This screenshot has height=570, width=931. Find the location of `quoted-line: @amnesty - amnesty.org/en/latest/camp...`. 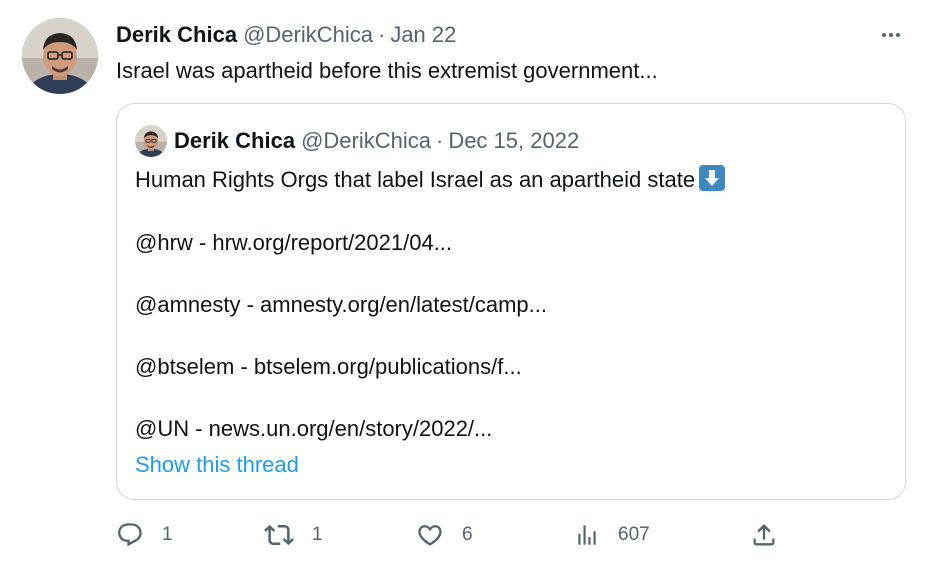

quoted-line: @amnesty - amnesty.org/en/latest/camp... is located at coordinates (341, 304).